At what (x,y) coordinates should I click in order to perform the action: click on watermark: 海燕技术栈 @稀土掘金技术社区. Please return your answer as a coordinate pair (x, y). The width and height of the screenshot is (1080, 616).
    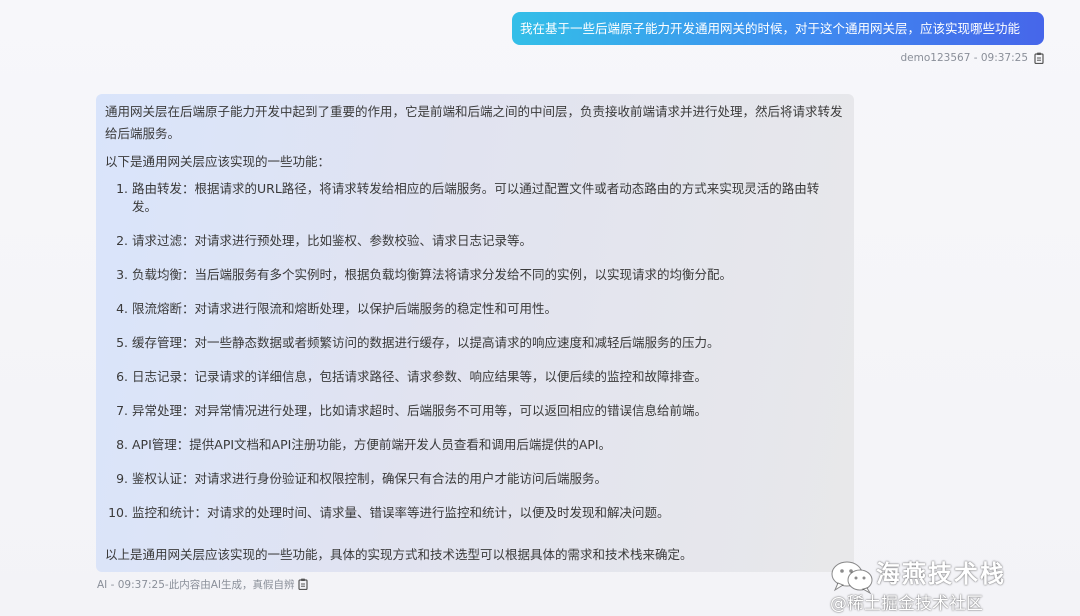
    Looking at the image, I should click on (945, 584).